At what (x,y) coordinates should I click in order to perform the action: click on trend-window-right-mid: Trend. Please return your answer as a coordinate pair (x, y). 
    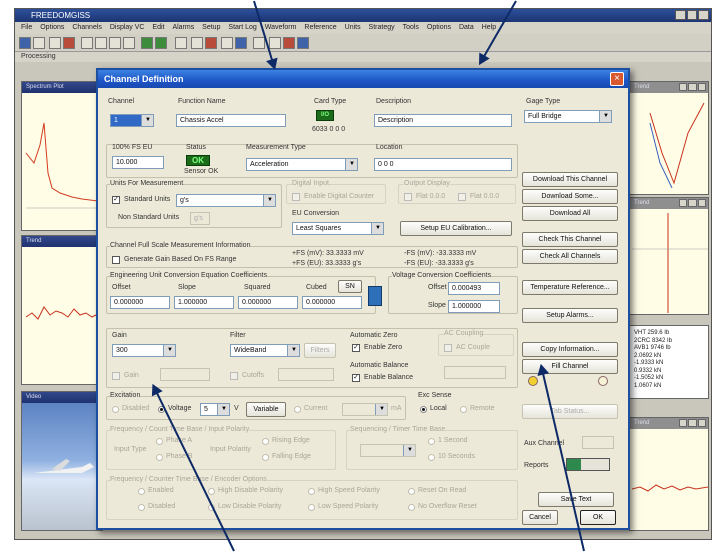
    Looking at the image, I should click on (669, 256).